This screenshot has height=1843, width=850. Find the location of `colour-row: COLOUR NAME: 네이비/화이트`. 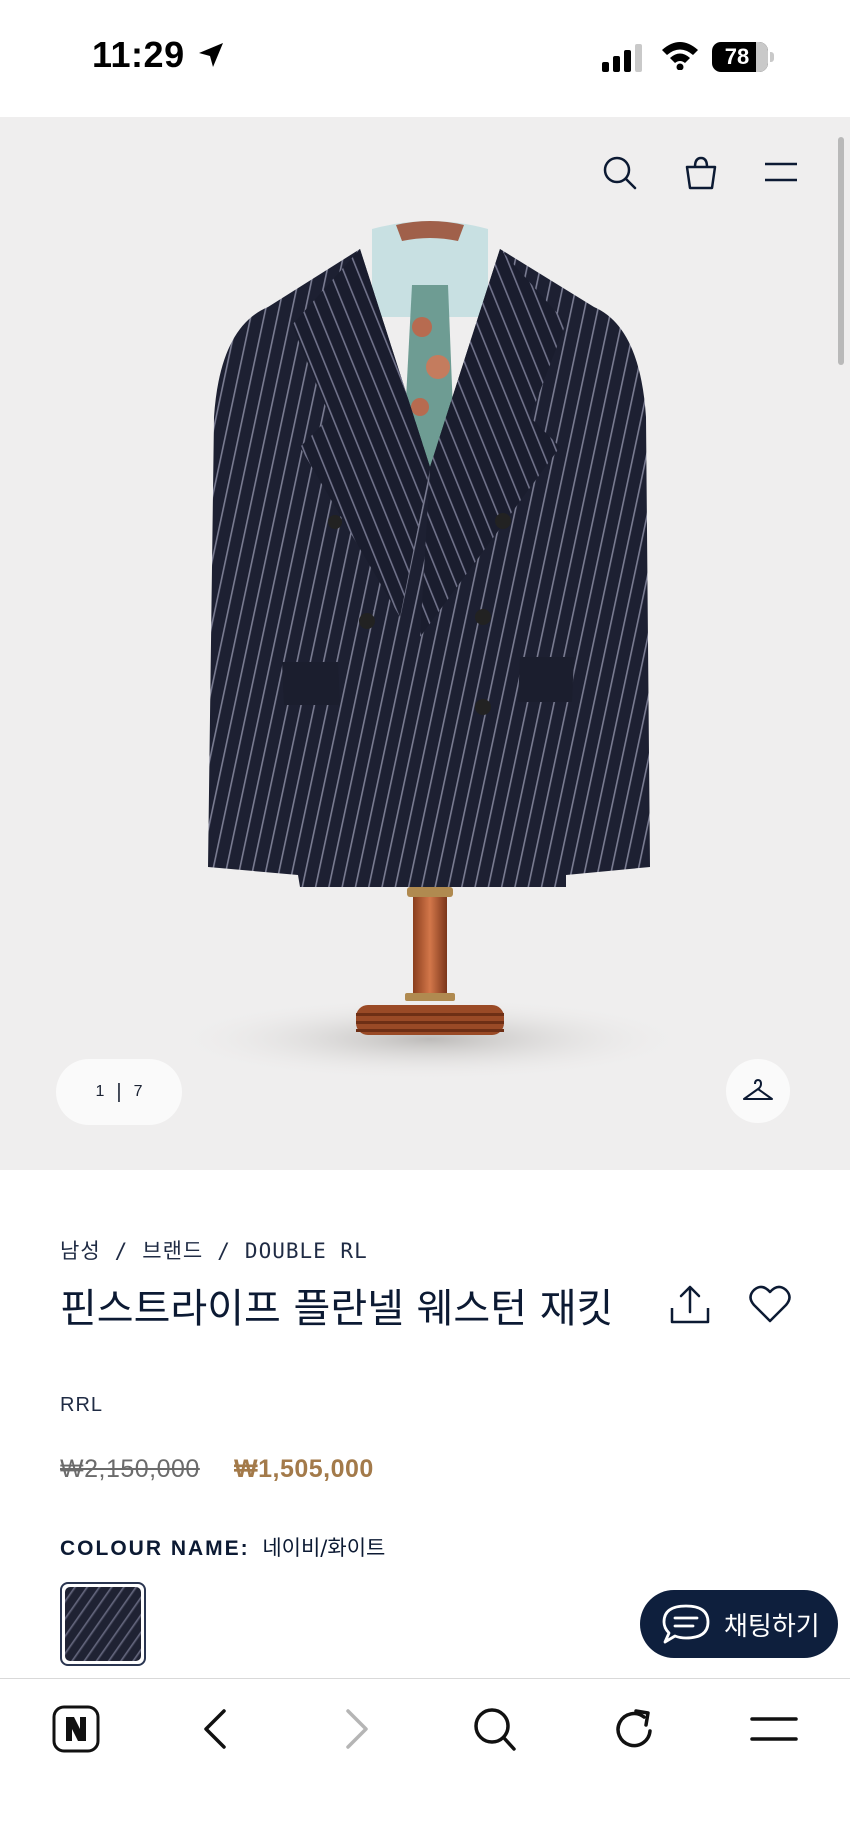

colour-row: COLOUR NAME: 네이비/화이트 is located at coordinates (222, 1547).